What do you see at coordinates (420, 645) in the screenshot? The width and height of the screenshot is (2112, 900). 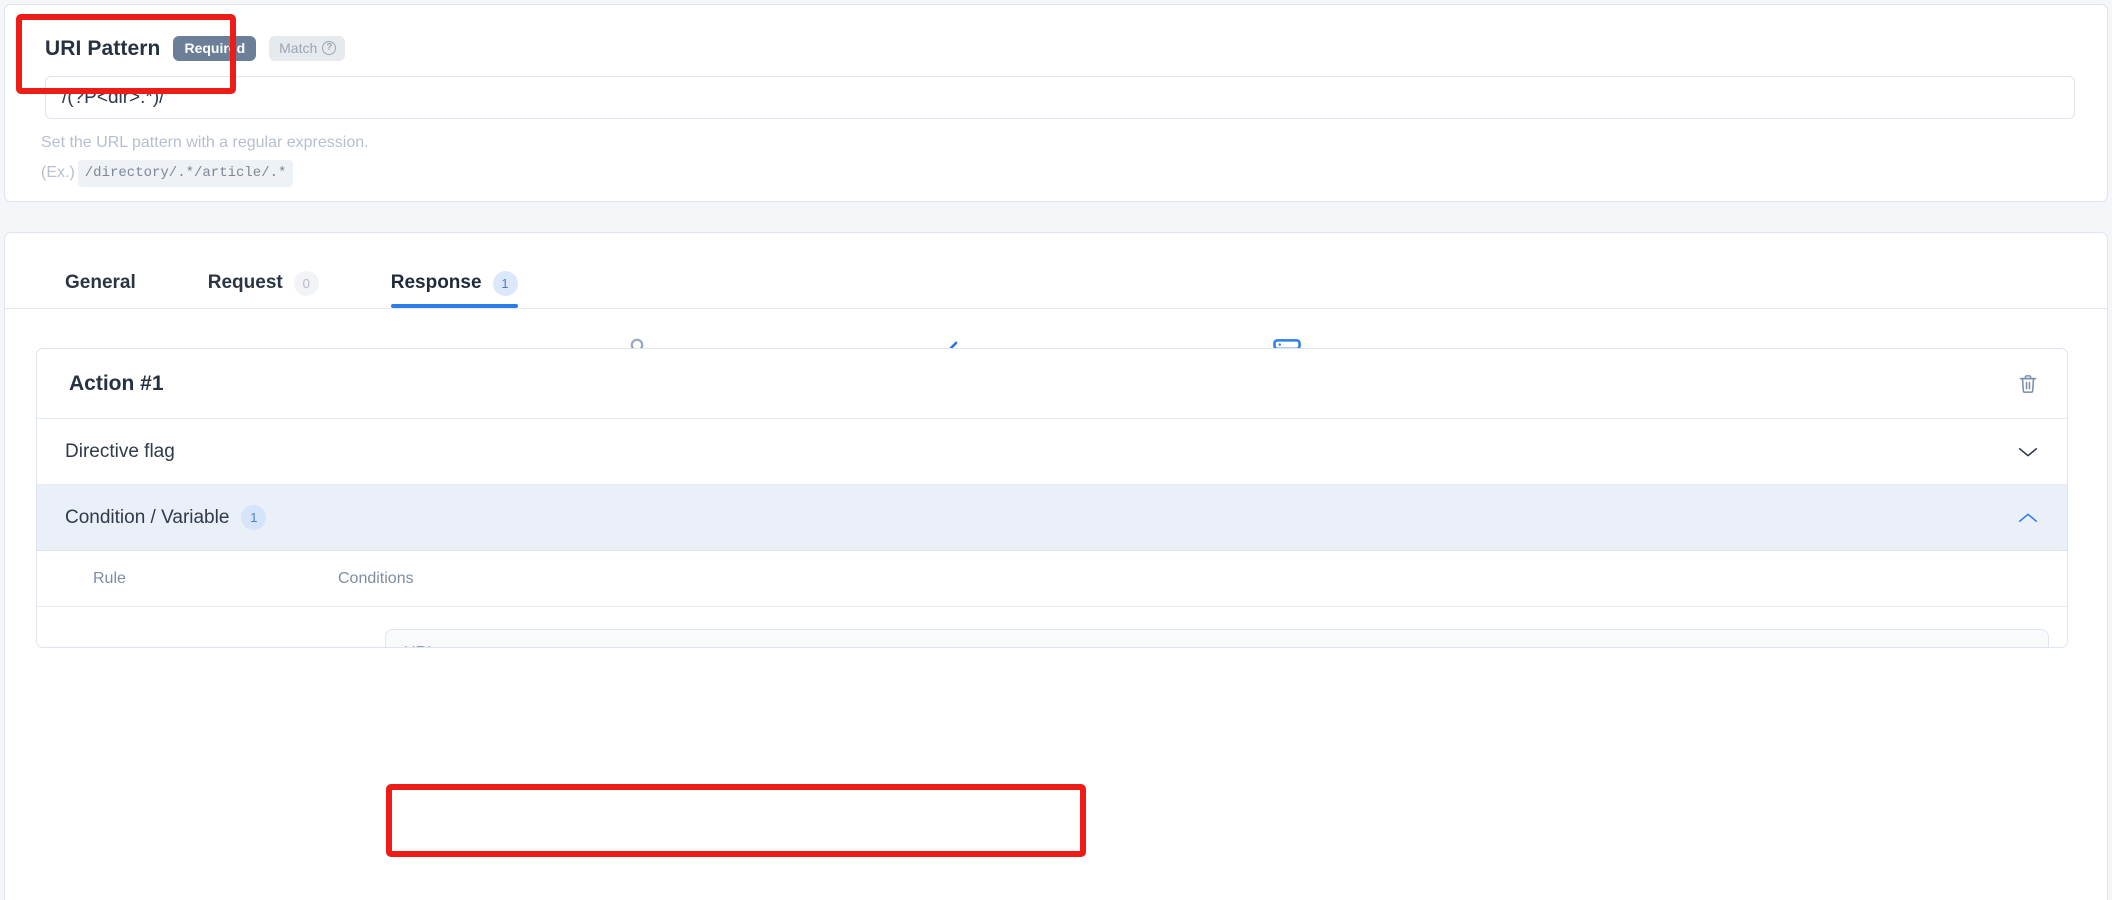 I see `url-field-label: URL` at bounding box center [420, 645].